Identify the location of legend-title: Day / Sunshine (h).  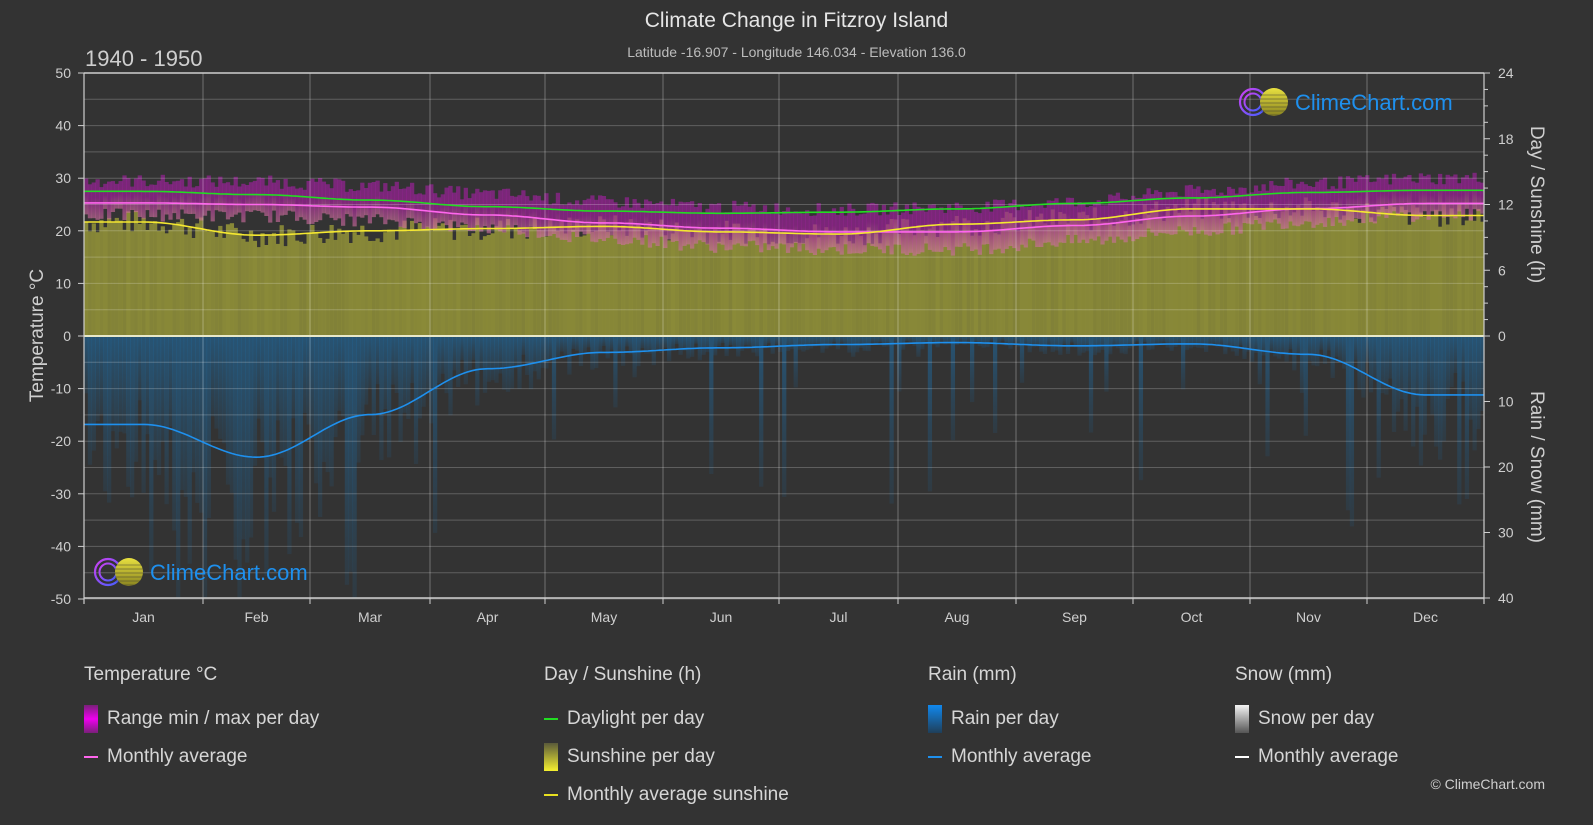
(623, 674).